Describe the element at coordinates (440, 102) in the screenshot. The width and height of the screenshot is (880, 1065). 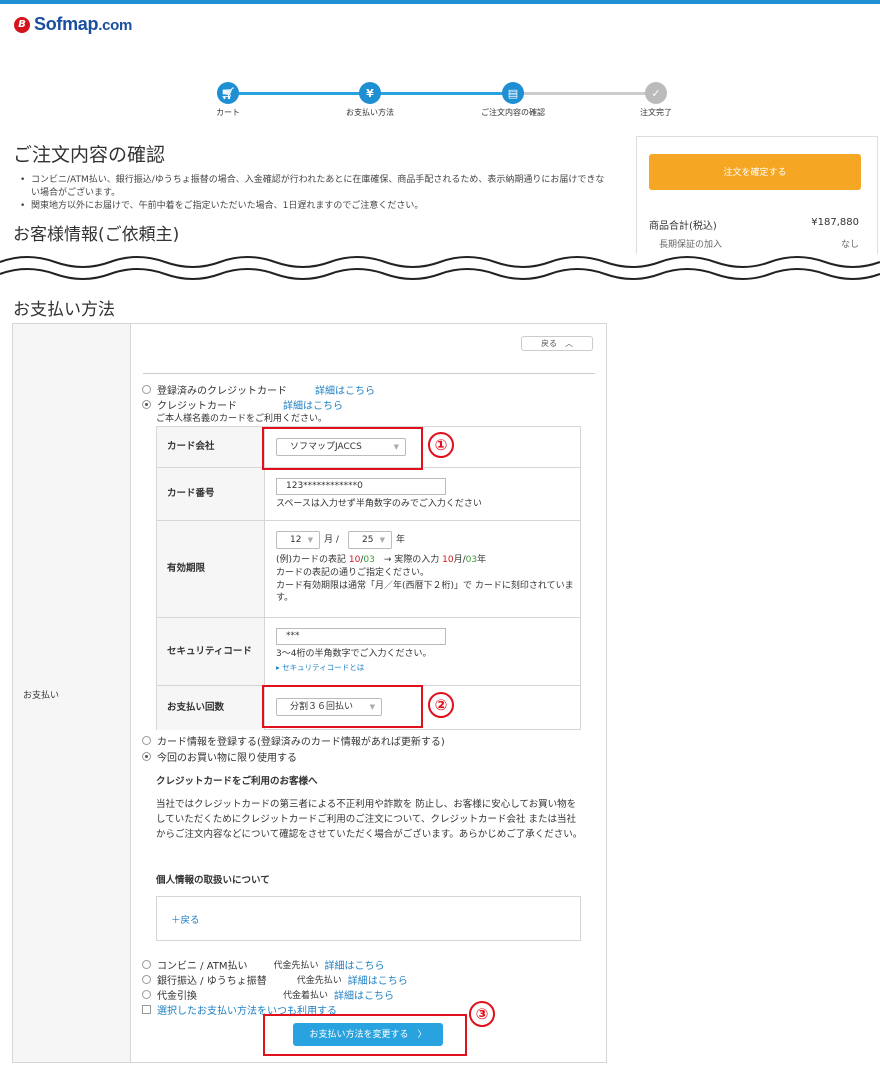
I see `checkout-stepper: 🛒︎ カート ¥ お支払い方法 ▤ ご注文内容の確認 ✓ 注文完了` at that location.